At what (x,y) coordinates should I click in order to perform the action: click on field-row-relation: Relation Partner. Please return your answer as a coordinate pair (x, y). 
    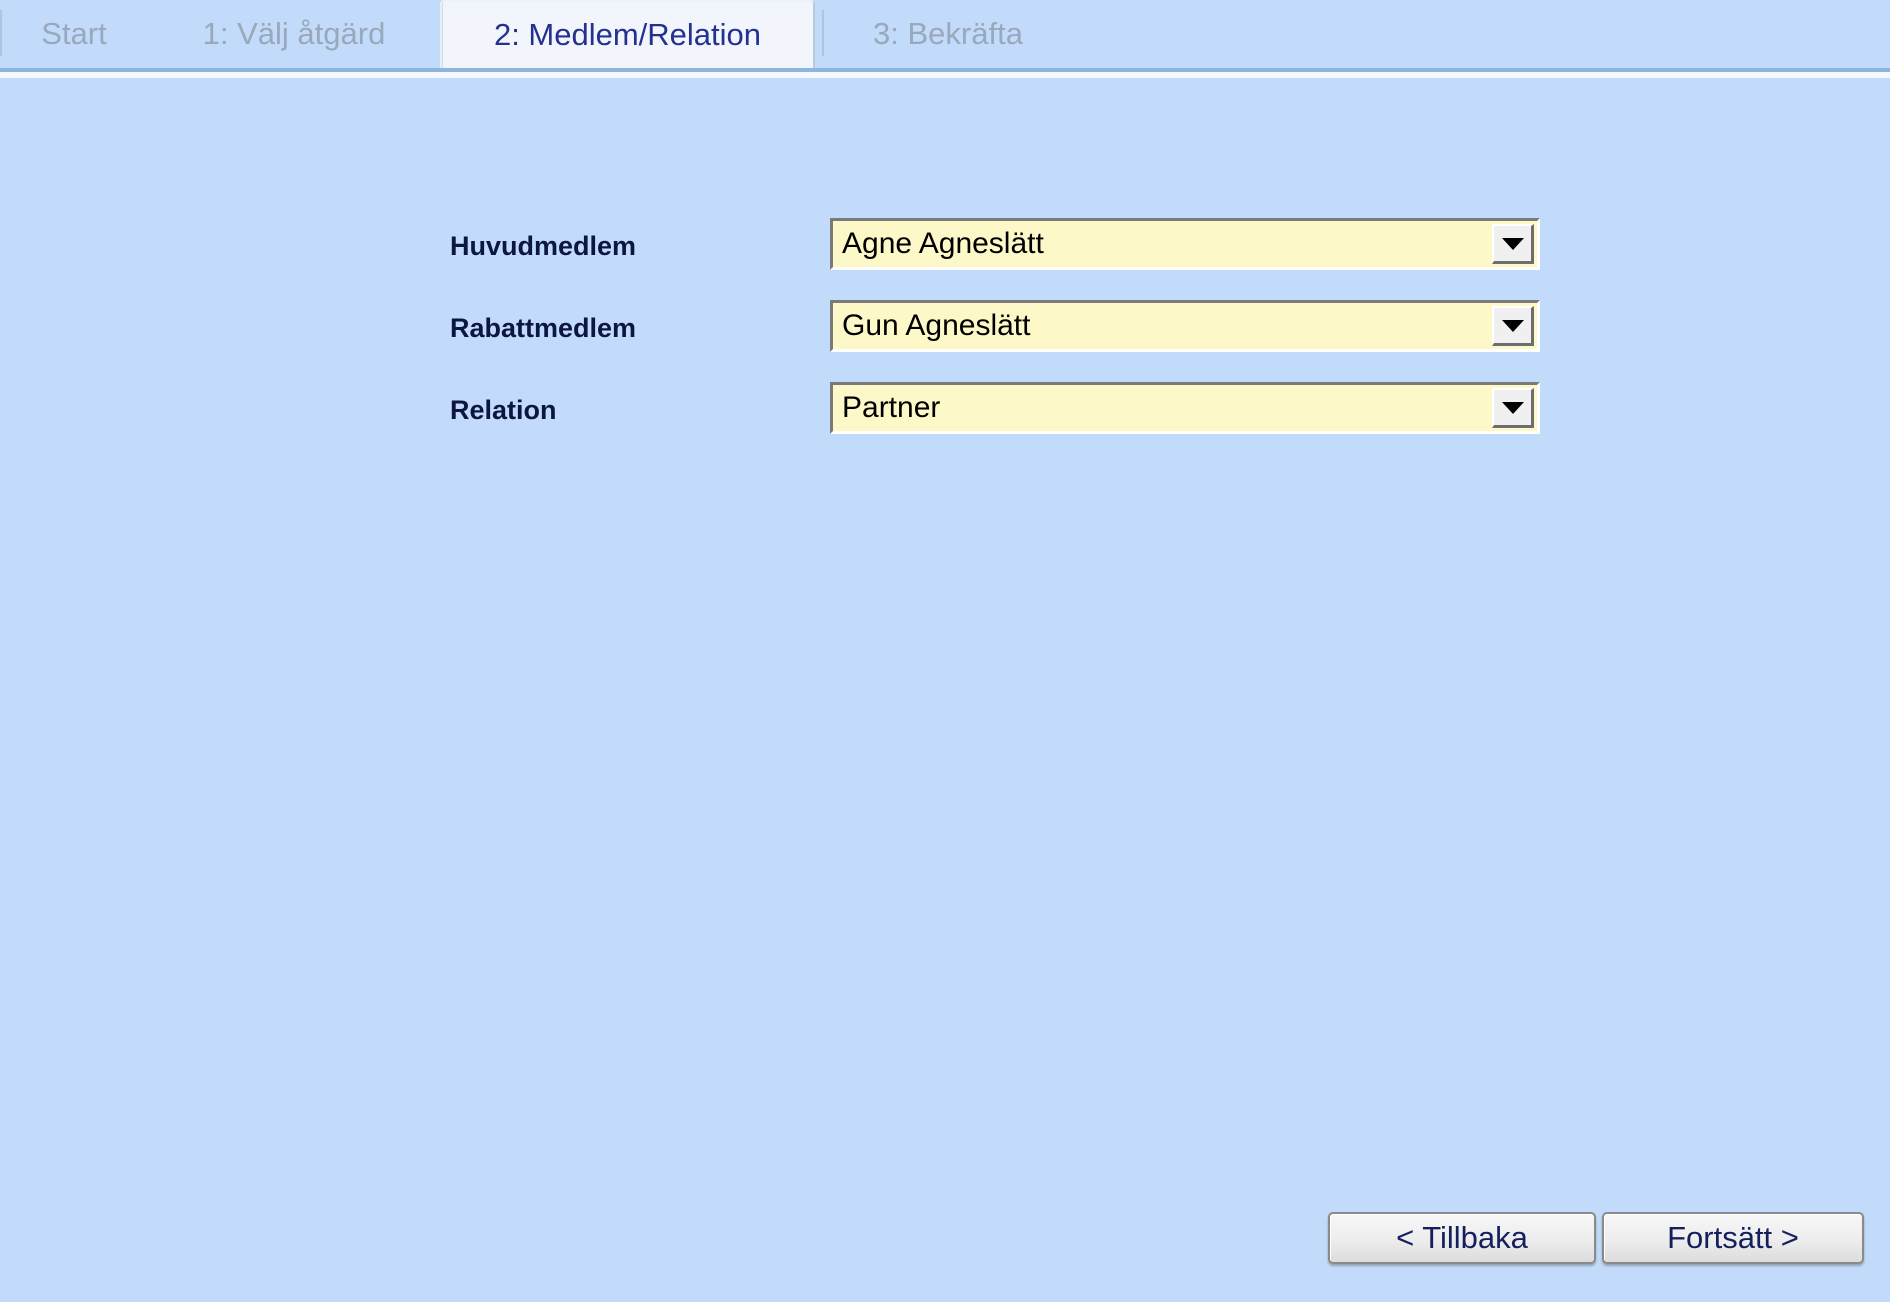
    Looking at the image, I should click on (945, 410).